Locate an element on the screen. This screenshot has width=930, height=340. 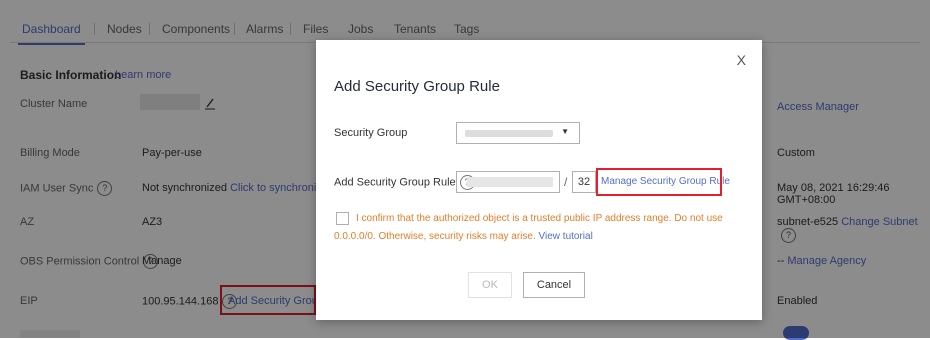
highlight-box-manage-rule is located at coordinates (659, 182).